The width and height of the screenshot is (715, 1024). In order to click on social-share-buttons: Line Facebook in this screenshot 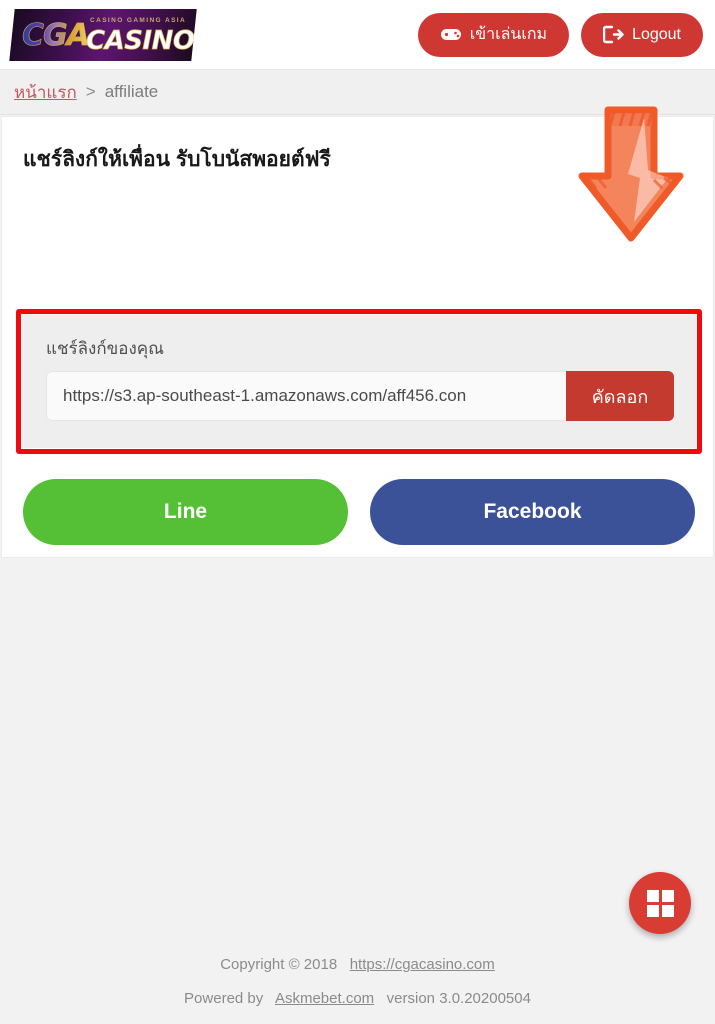, I will do `click(359, 512)`.